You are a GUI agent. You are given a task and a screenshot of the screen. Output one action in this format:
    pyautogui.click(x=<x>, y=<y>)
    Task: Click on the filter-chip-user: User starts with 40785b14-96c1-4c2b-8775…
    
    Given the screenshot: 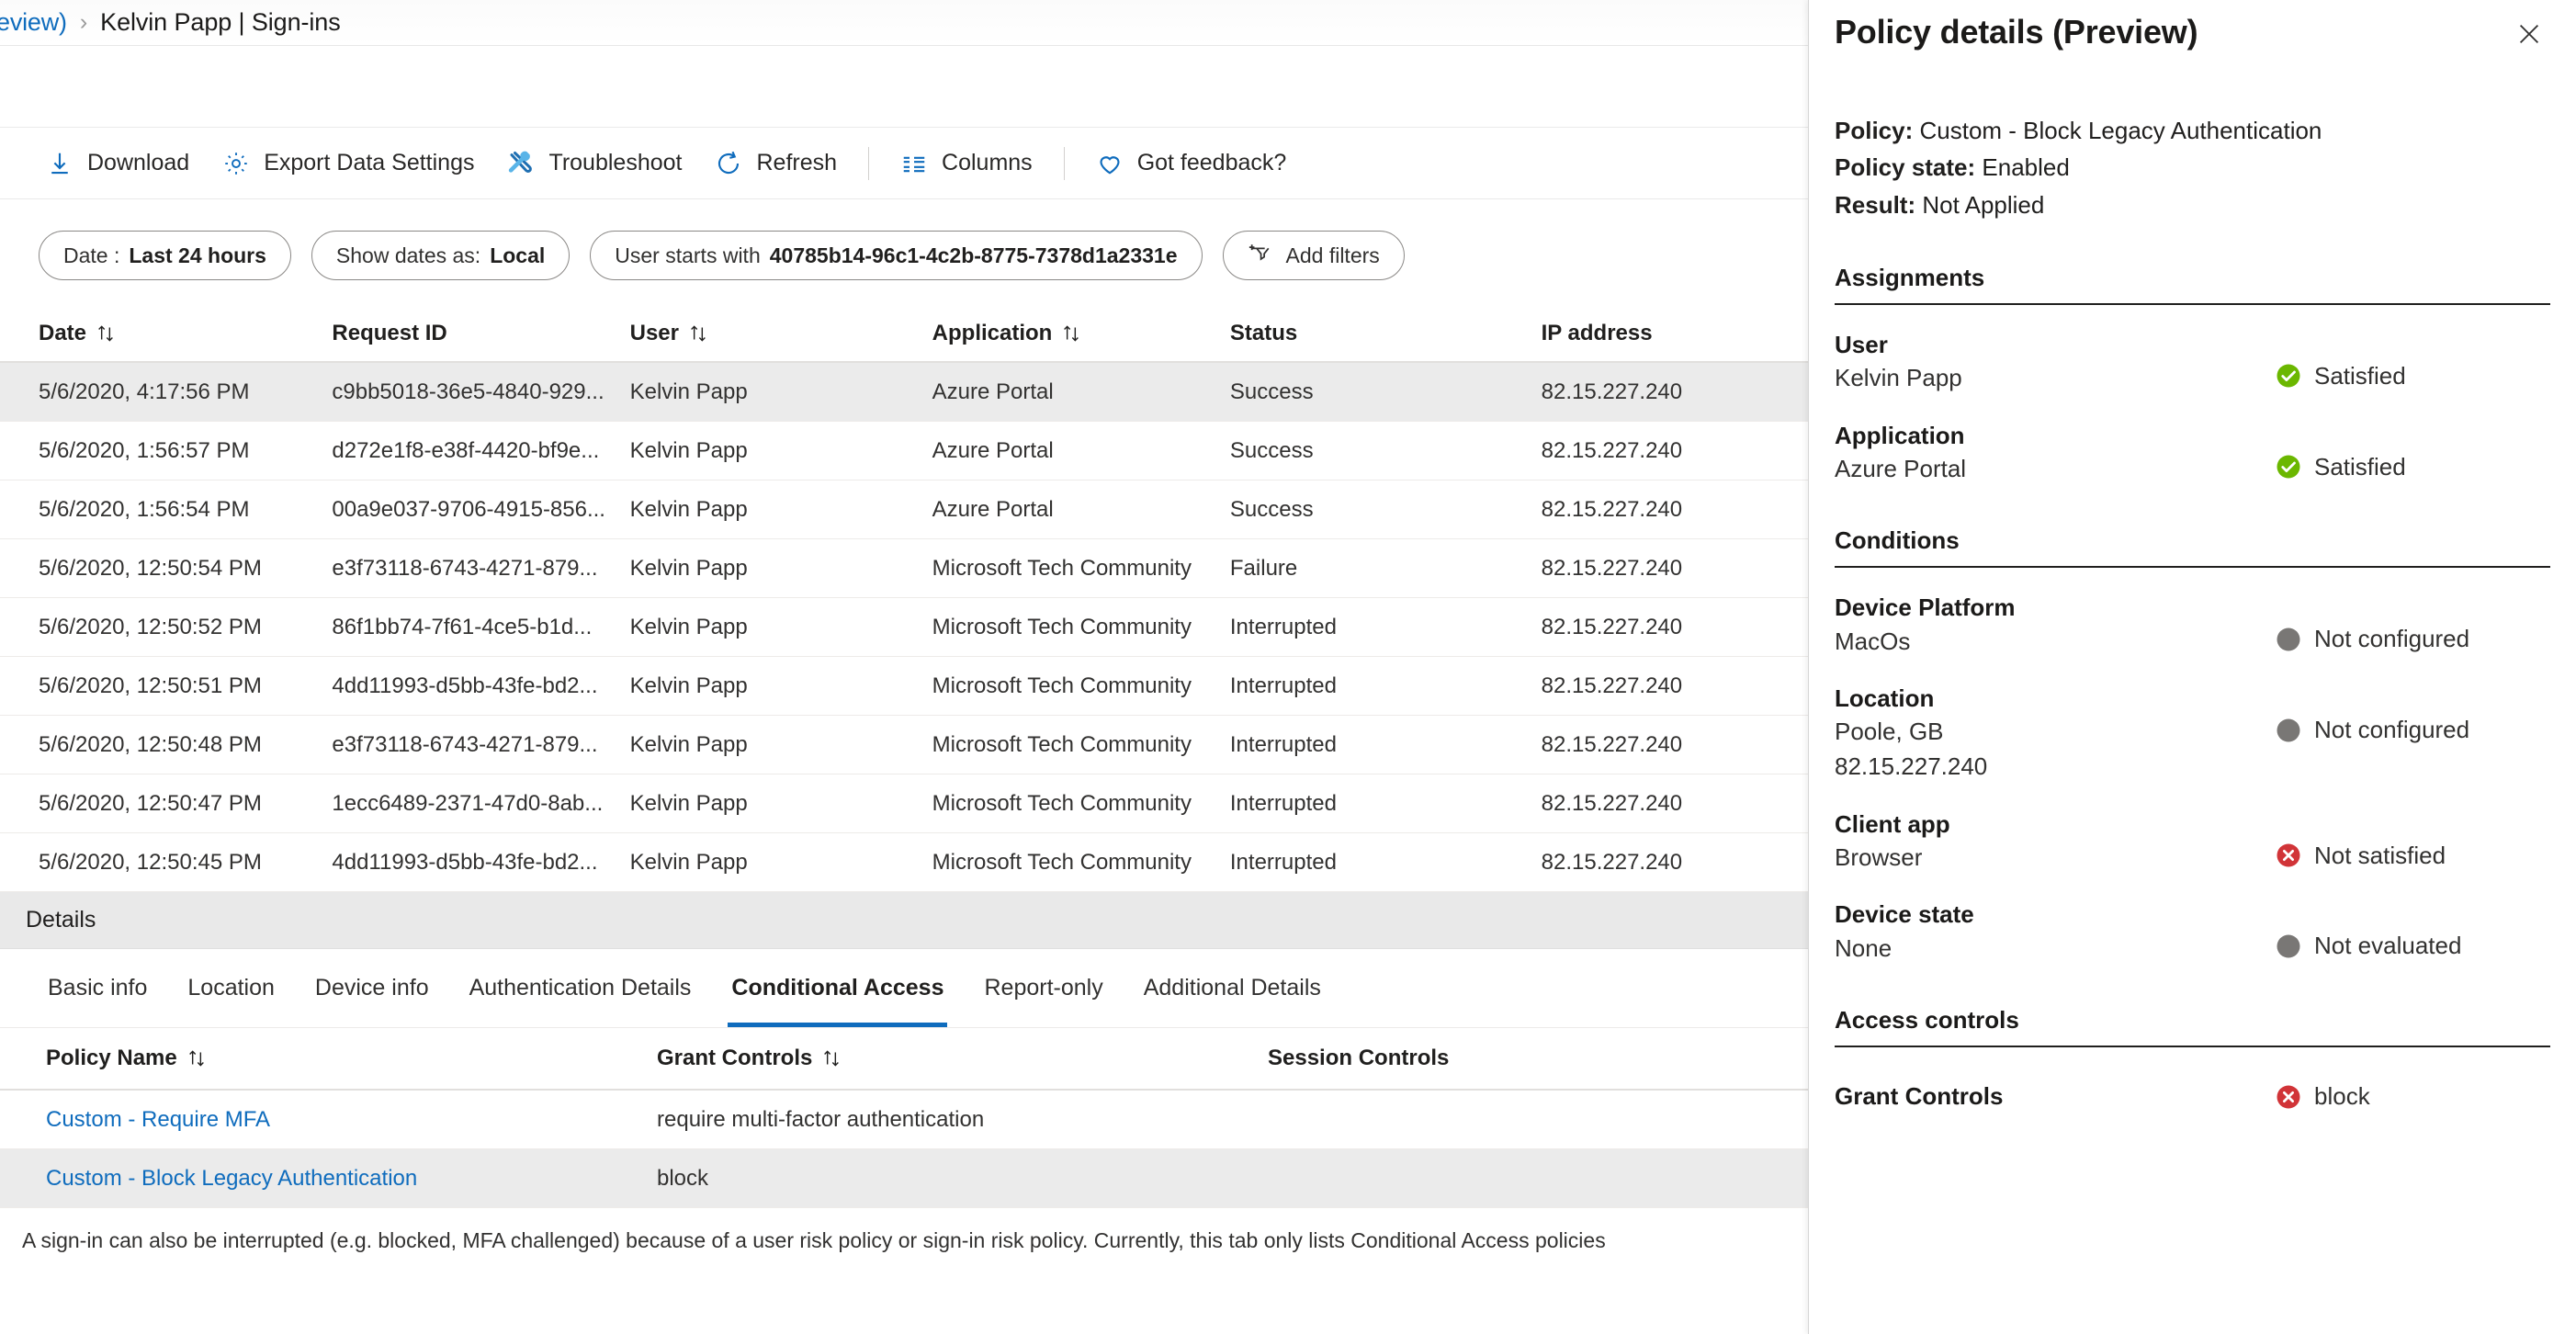 What is the action you would take?
    pyautogui.click(x=896, y=255)
    